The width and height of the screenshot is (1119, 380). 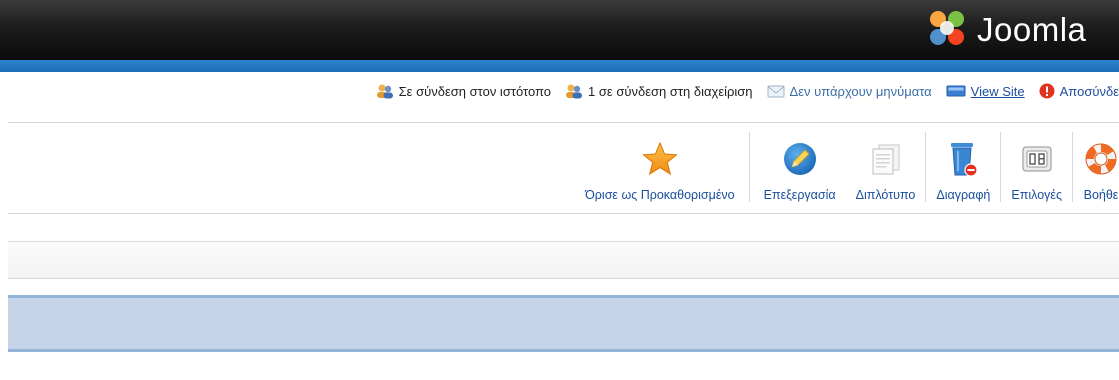 What do you see at coordinates (1036, 195) in the screenshot?
I see `options-label: Επιλογές` at bounding box center [1036, 195].